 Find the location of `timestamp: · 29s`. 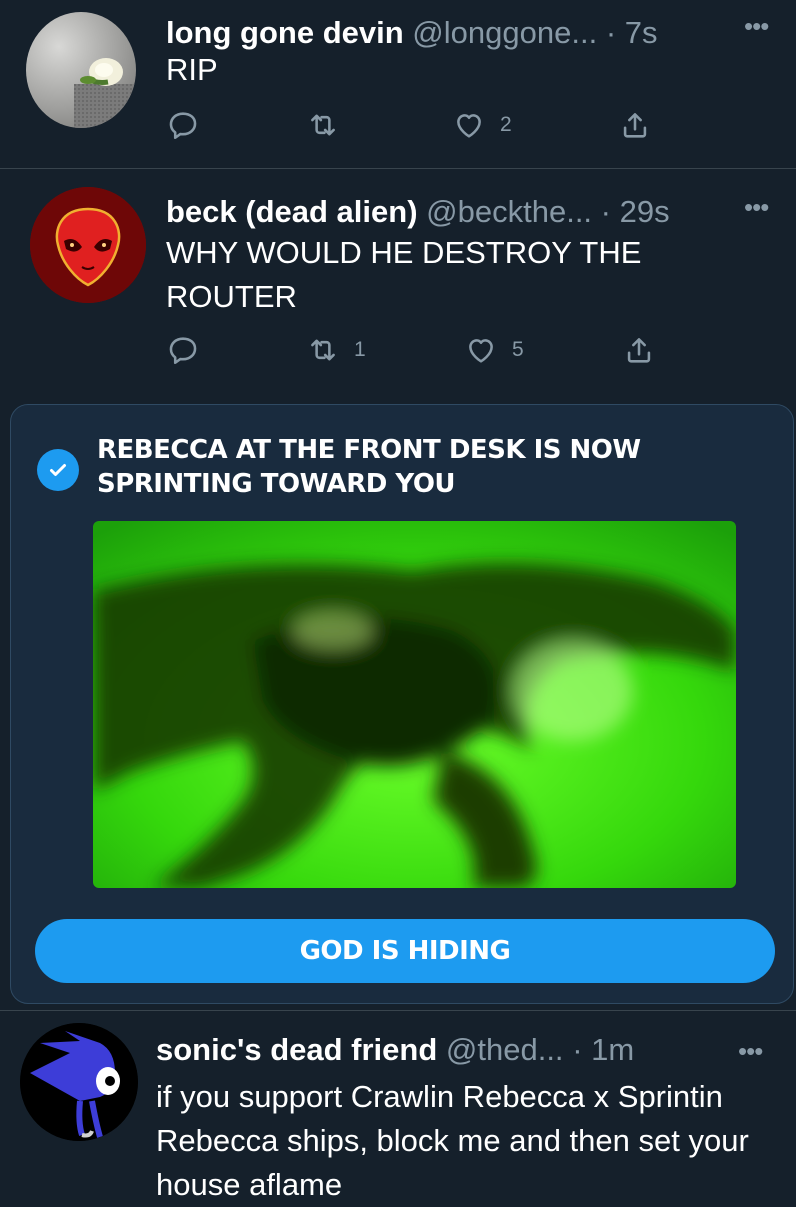

timestamp: · 29s is located at coordinates (635, 211).